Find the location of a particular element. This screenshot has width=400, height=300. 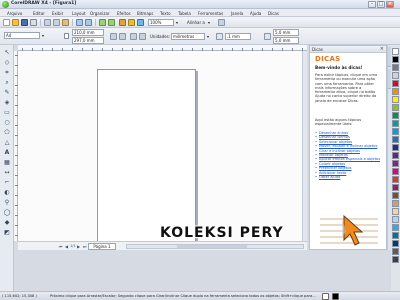

paper-size-dropdown-icon: ▾ is located at coordinates (43, 35).